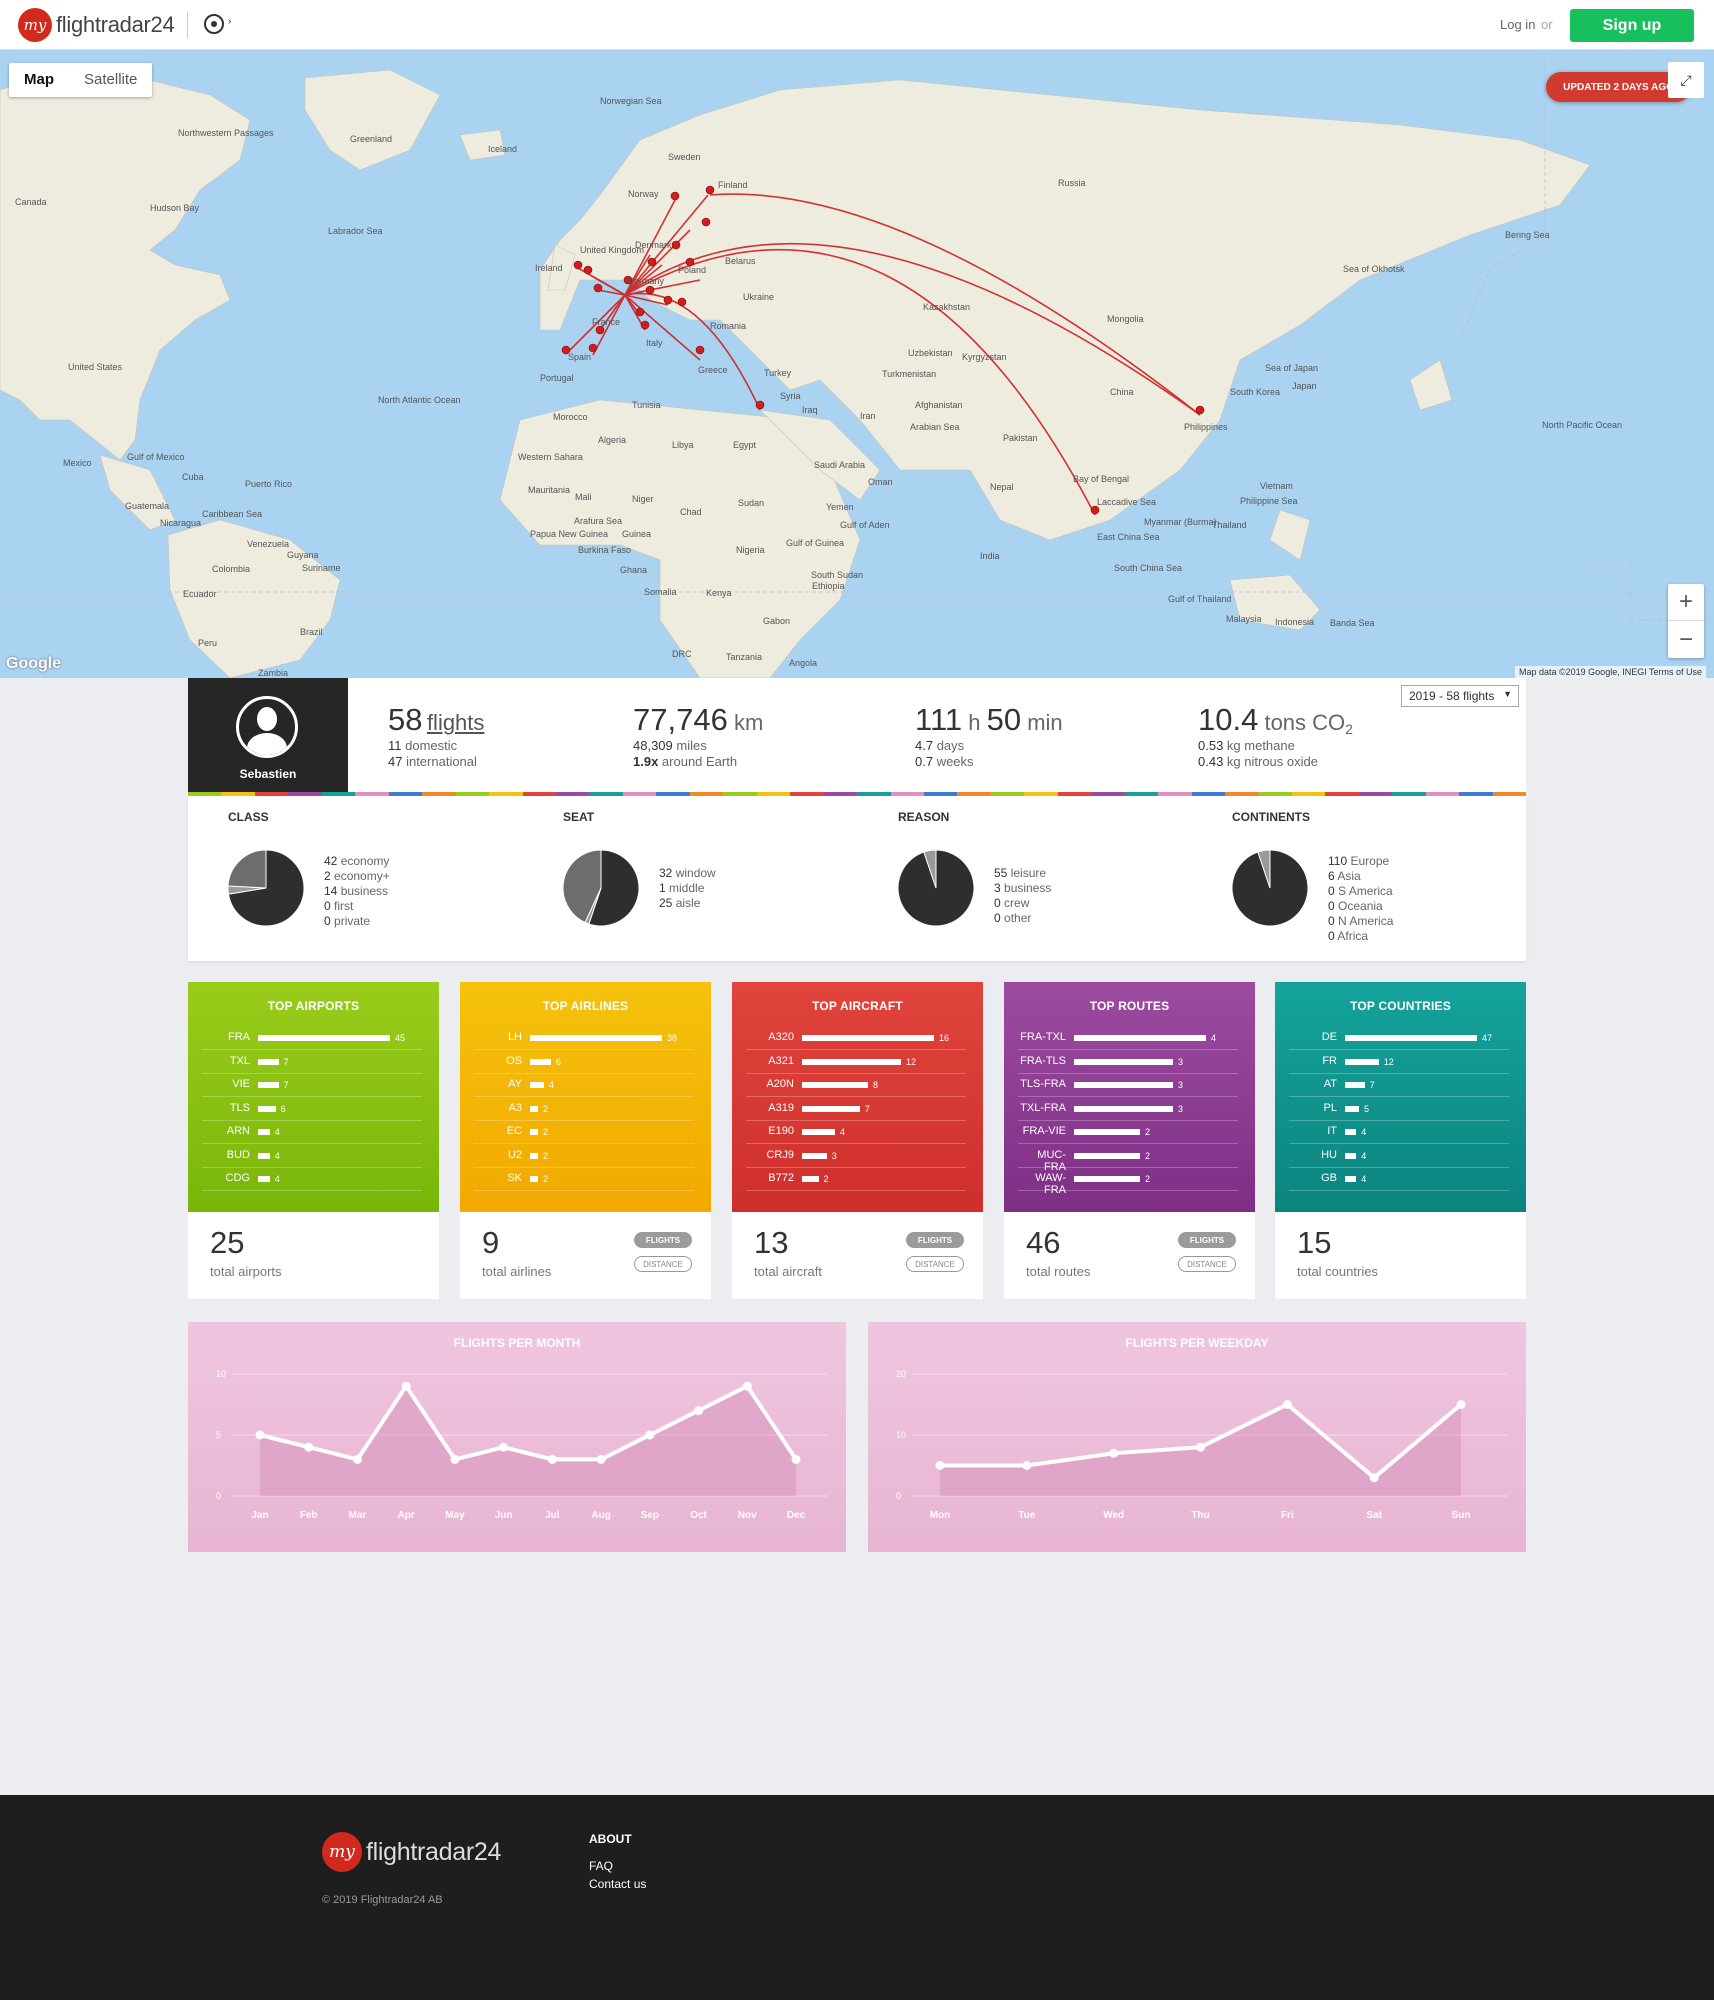 This screenshot has width=1714, height=2000. Describe the element at coordinates (1020, 438) in the screenshot. I see `map-label: Pakistan` at that location.